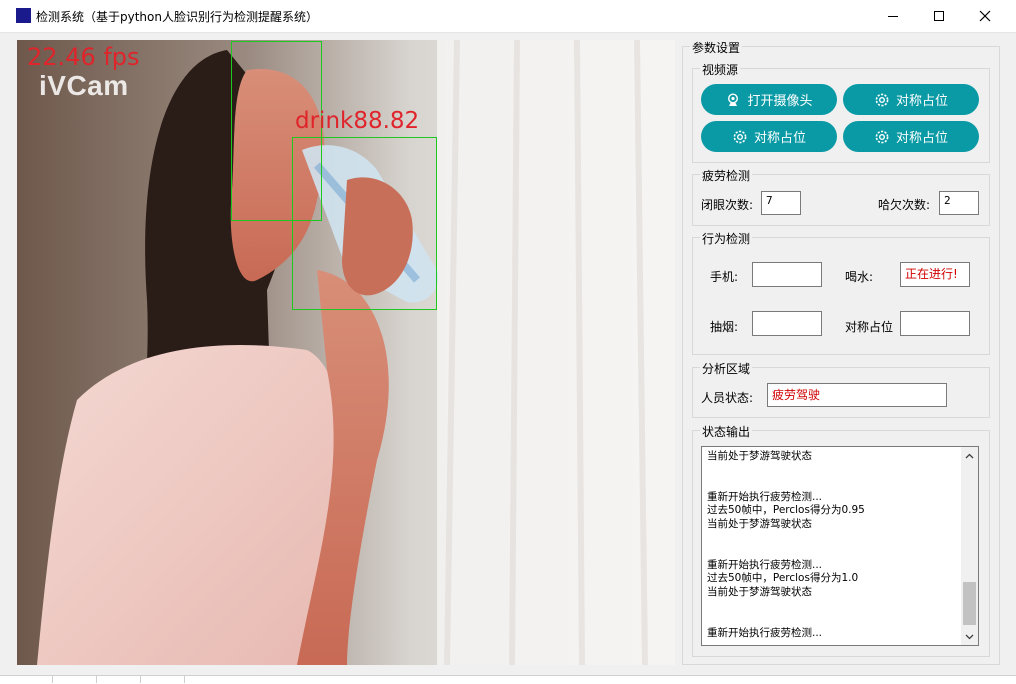 This screenshot has height=684, width=1016. I want to click on chevron-up-icon, so click(969, 455).